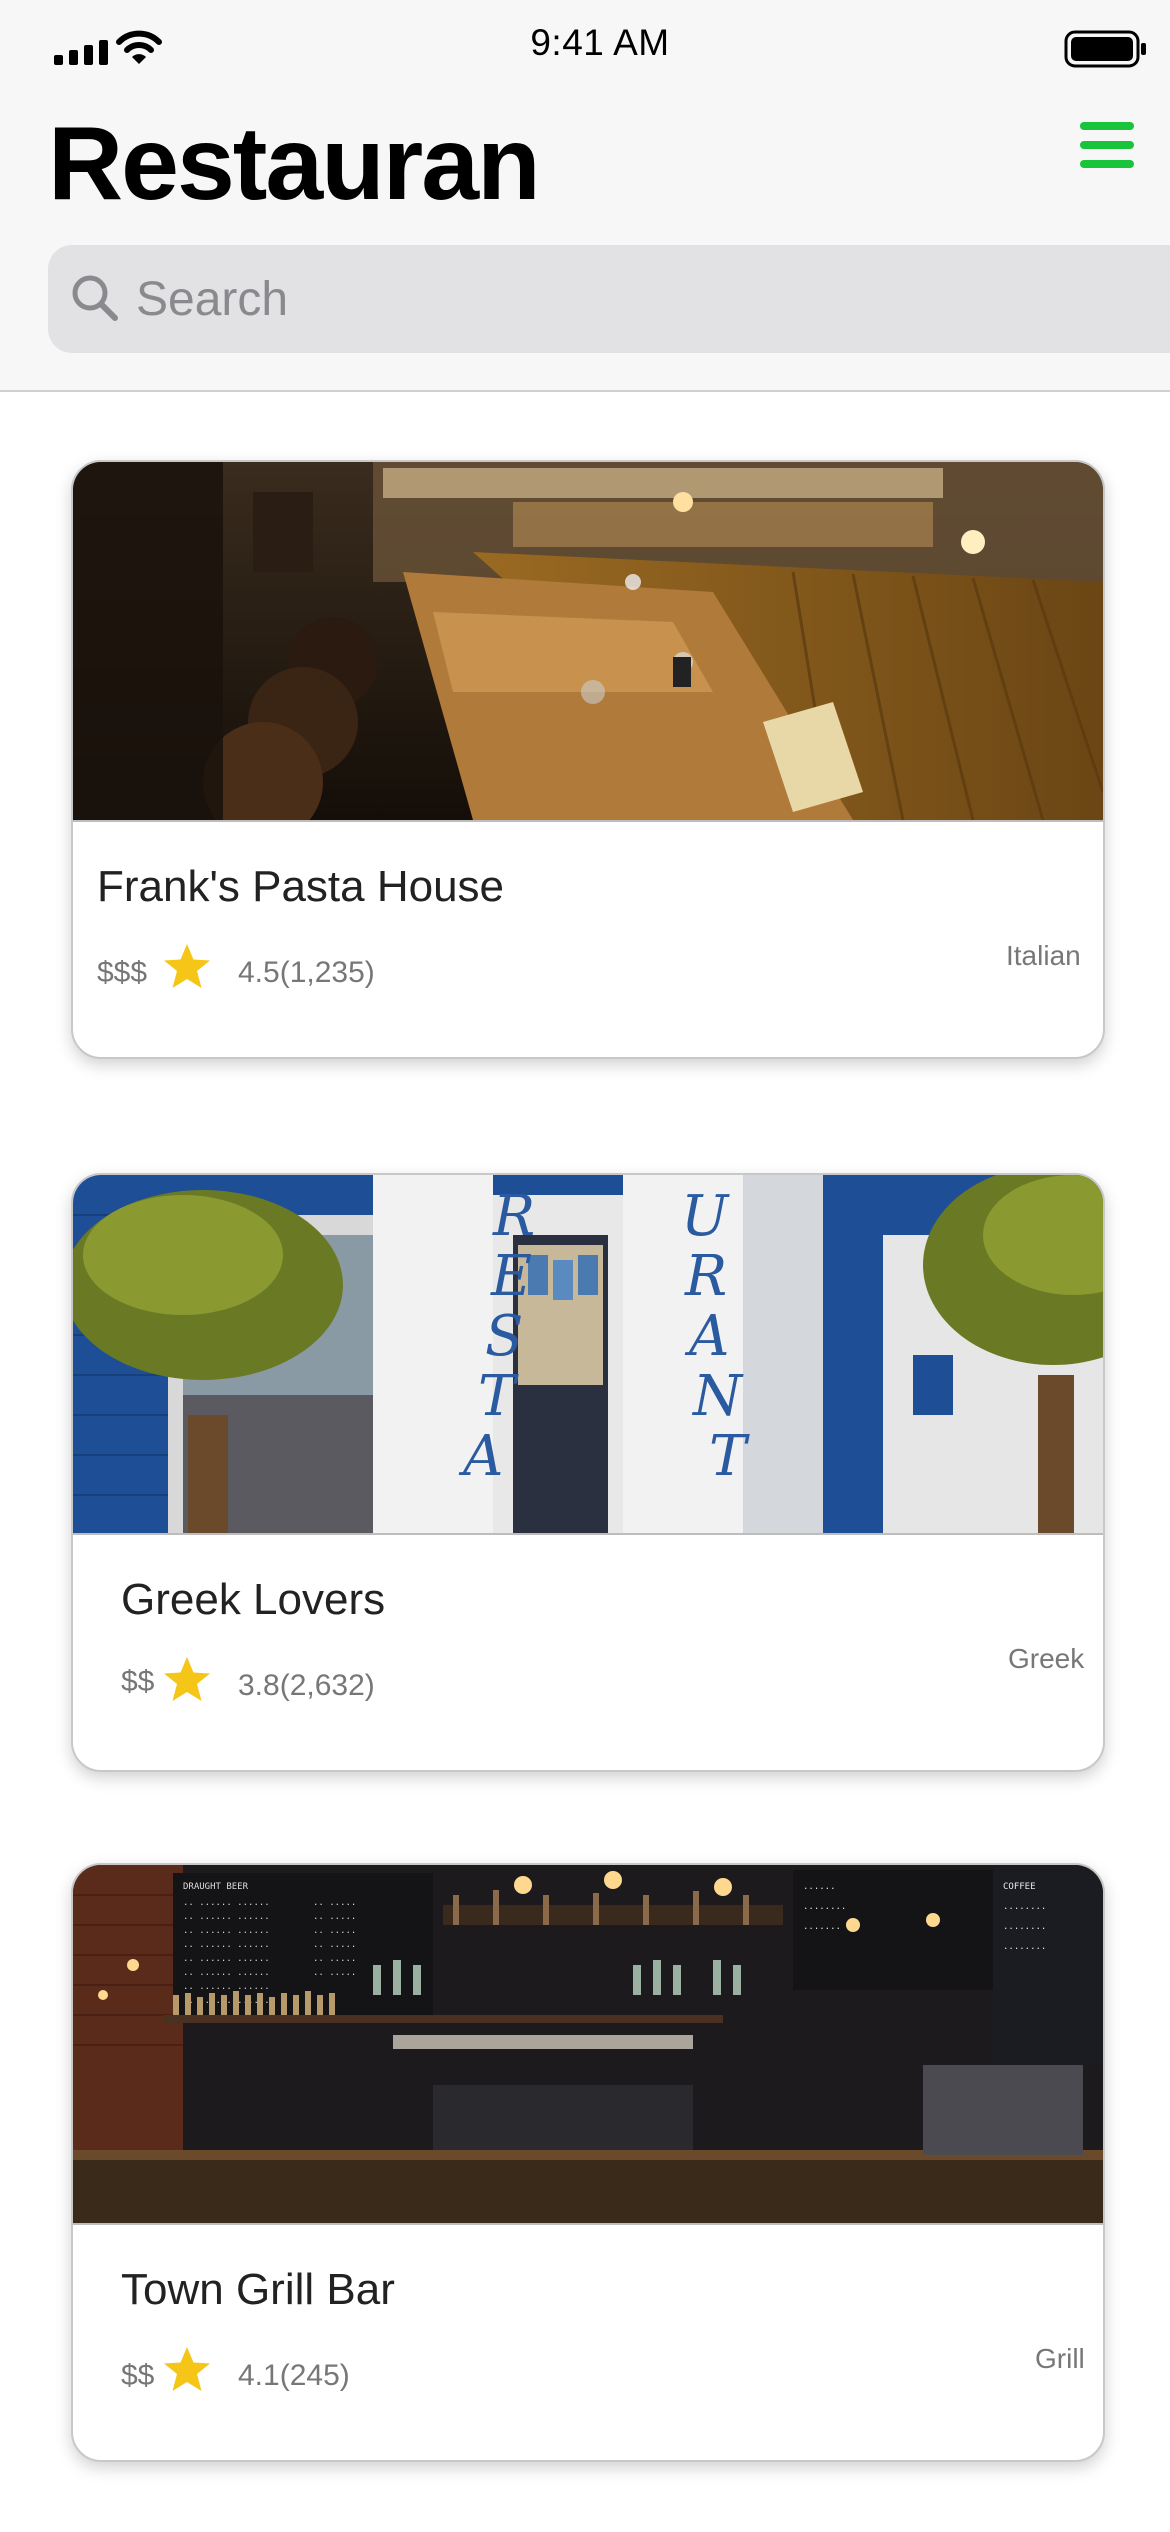 The height and width of the screenshot is (2532, 1170). What do you see at coordinates (258, 2290) in the screenshot?
I see `restaurant-name: Town Grill Bar` at bounding box center [258, 2290].